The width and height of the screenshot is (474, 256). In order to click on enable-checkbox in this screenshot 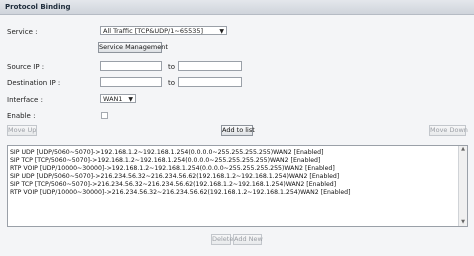, I will do `click(104, 115)`.